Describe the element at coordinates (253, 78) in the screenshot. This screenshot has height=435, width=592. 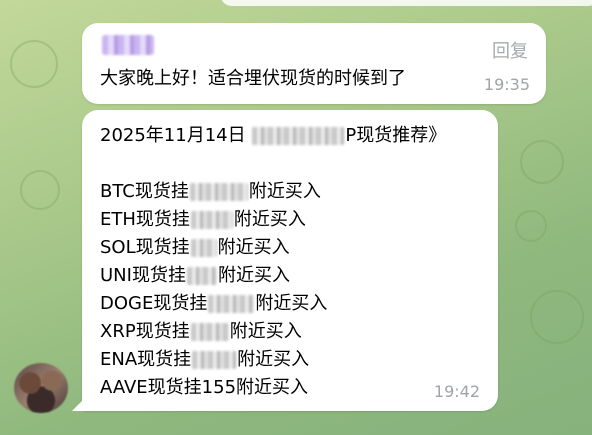
I see `message-text: 大家晚上好！适合埋伏现货的时候到了` at that location.